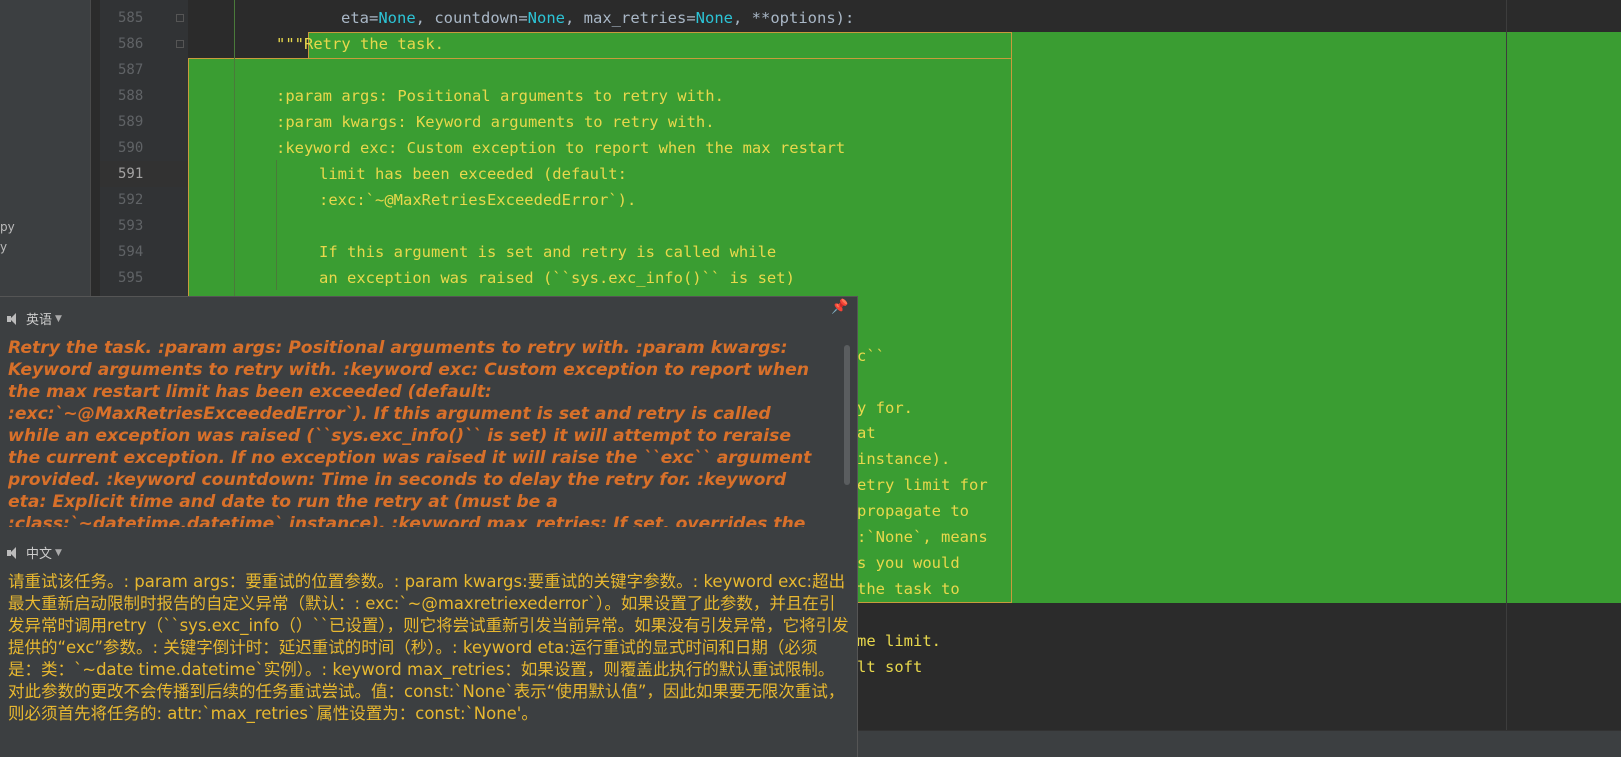 The image size is (1621, 757). I want to click on code-line-592: :exc:`~@MaxRetriesExceededError`)., so click(478, 200).